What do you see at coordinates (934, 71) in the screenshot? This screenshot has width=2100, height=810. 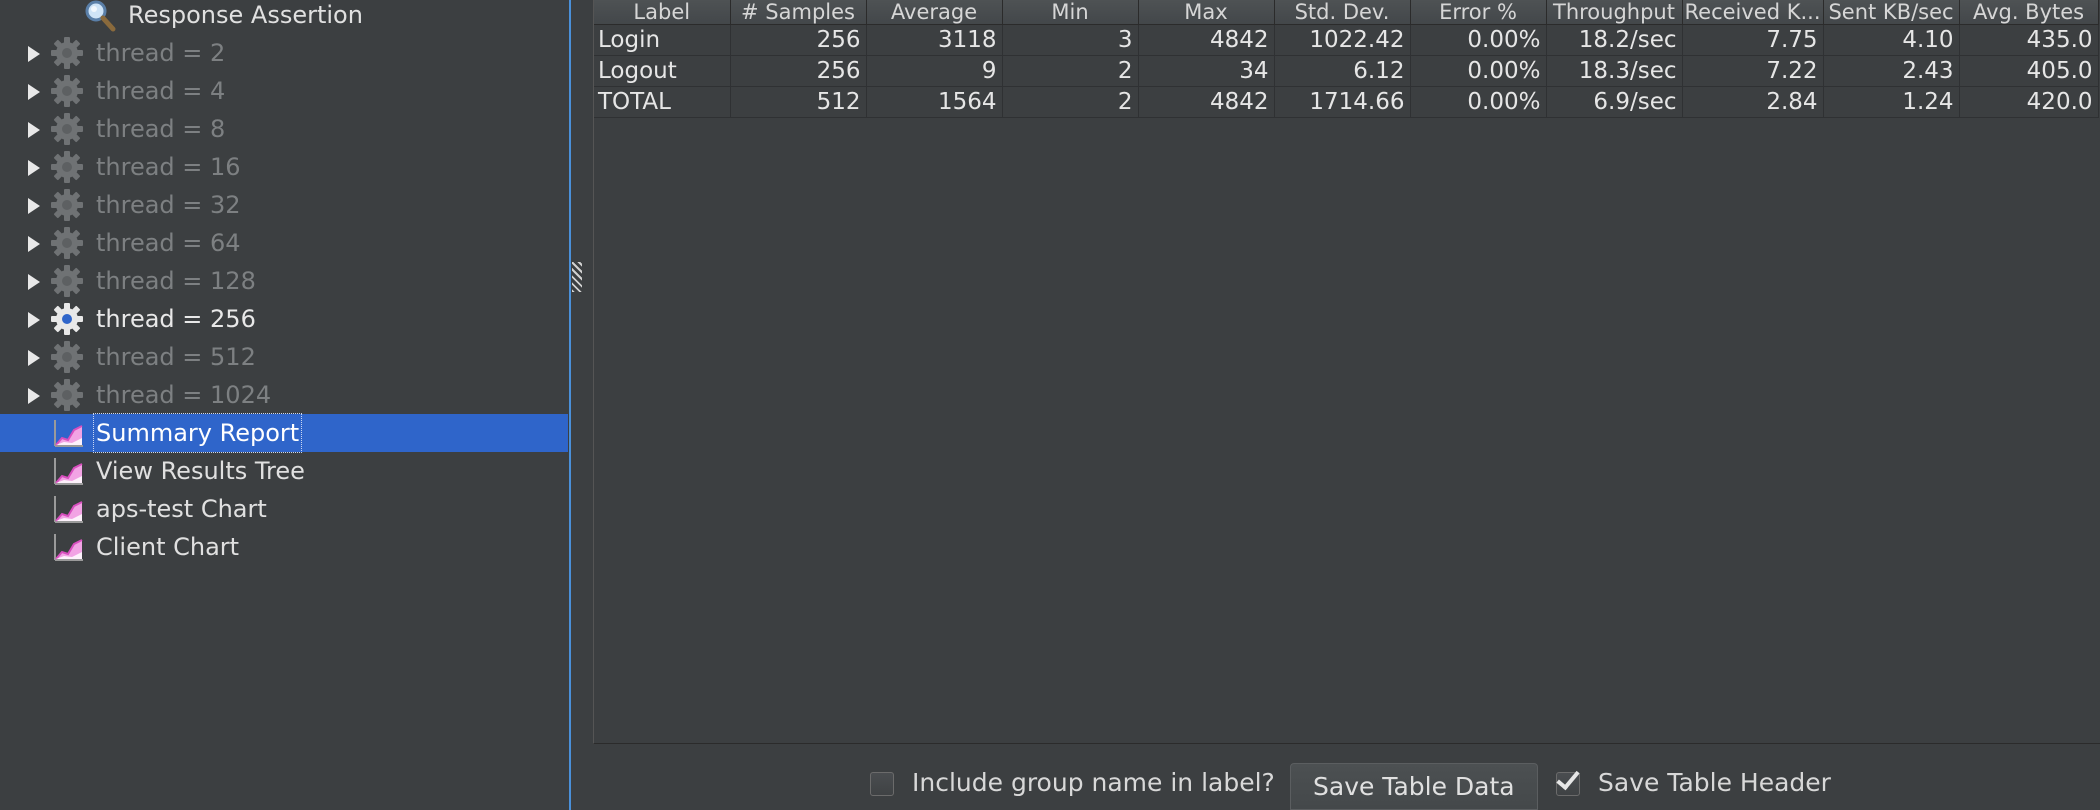 I see `table-cell: 9` at bounding box center [934, 71].